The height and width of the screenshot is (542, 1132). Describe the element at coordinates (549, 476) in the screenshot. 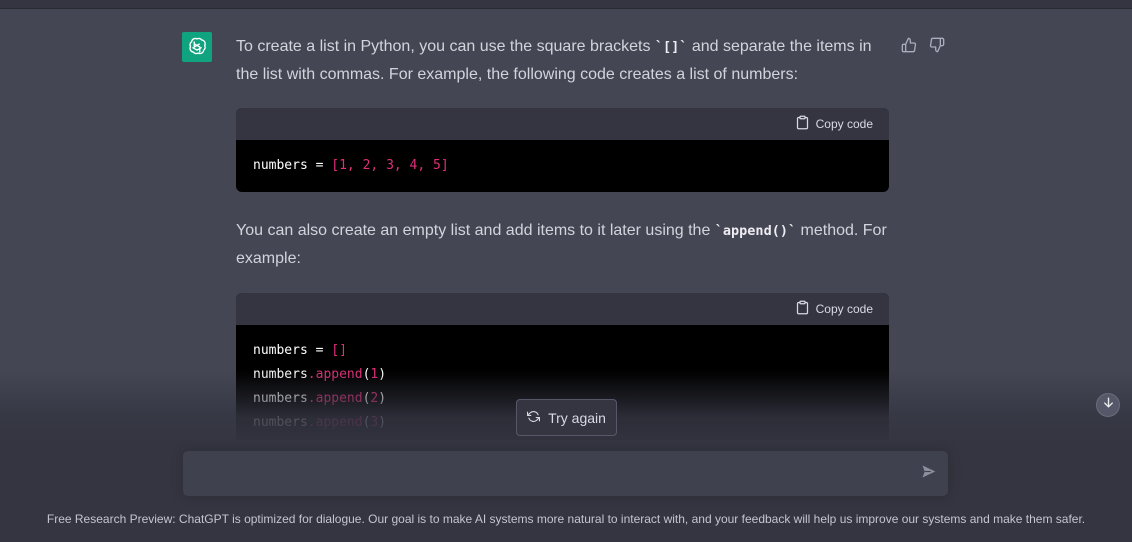

I see `message-input` at that location.